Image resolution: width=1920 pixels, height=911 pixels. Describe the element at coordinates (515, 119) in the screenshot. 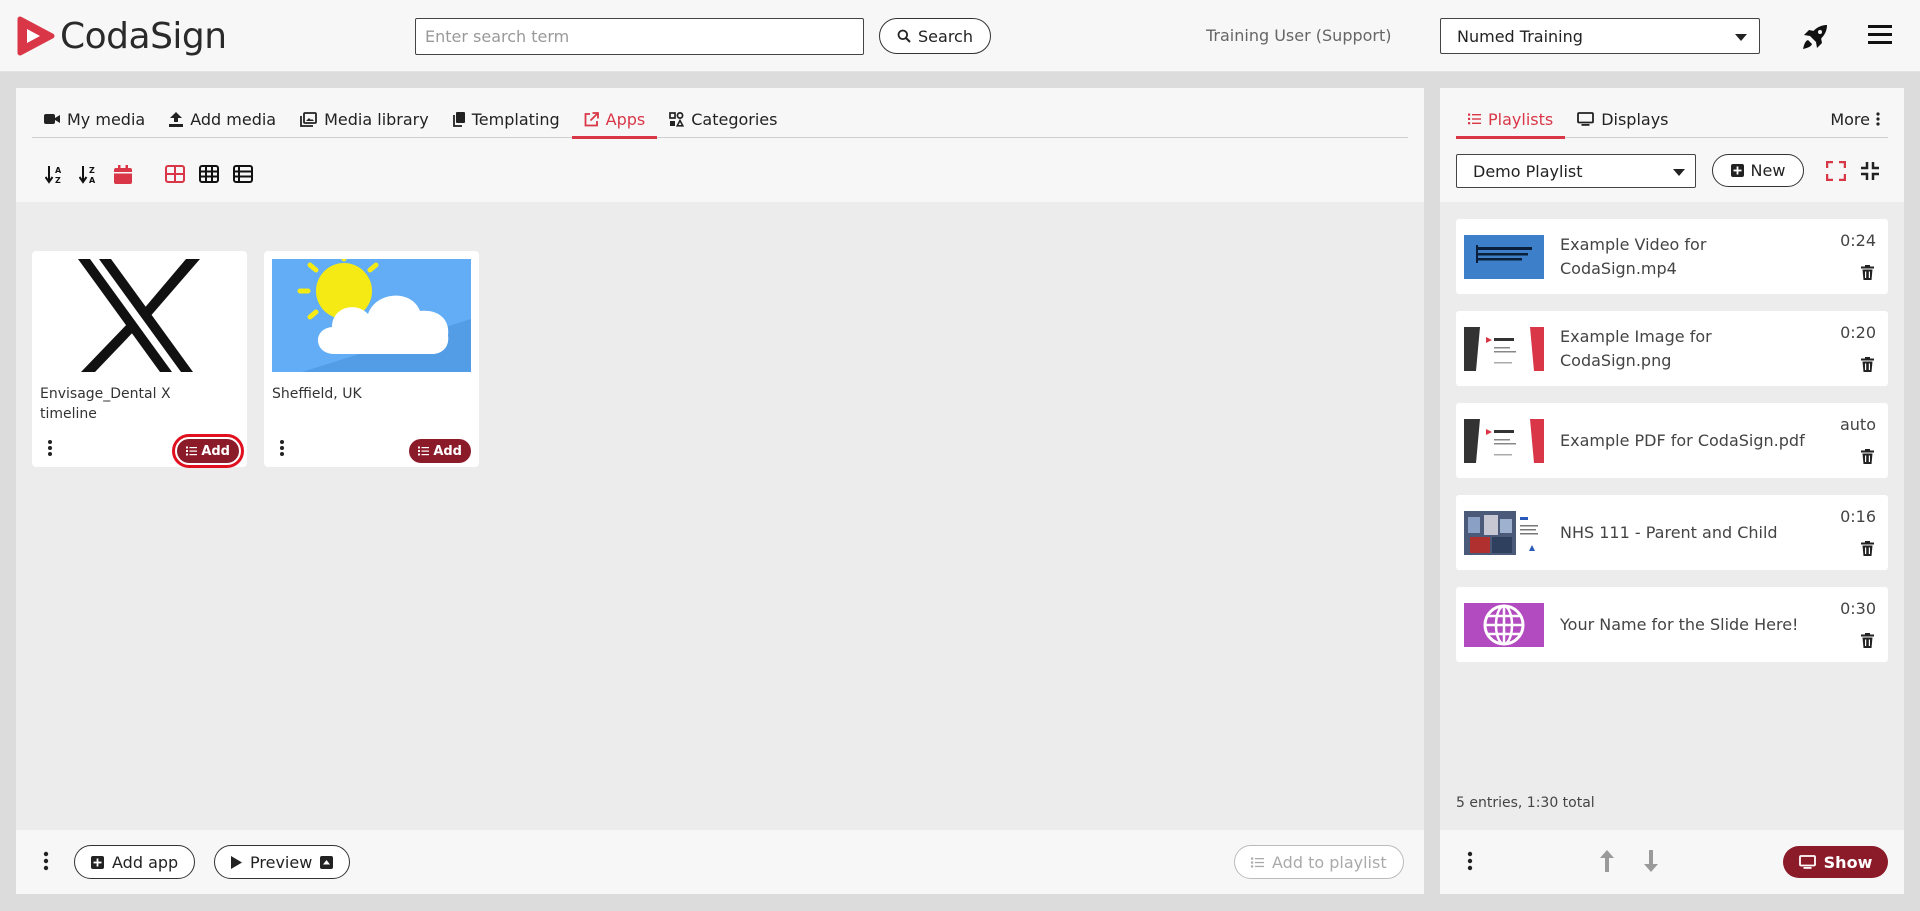

I see `tab-label: Templating` at that location.